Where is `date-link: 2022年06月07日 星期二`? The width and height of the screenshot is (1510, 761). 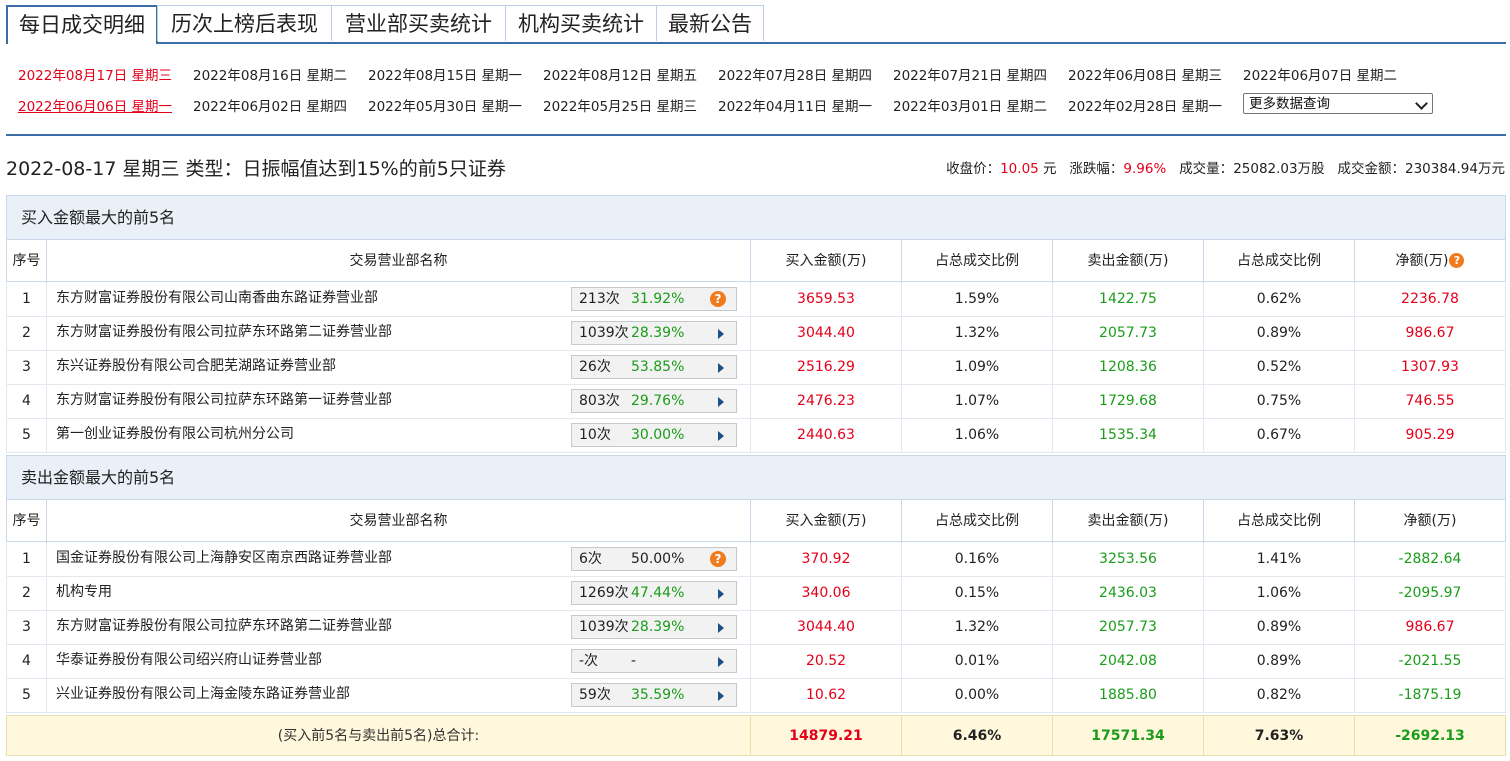
date-link: 2022年06月07日 星期二 is located at coordinates (1320, 74).